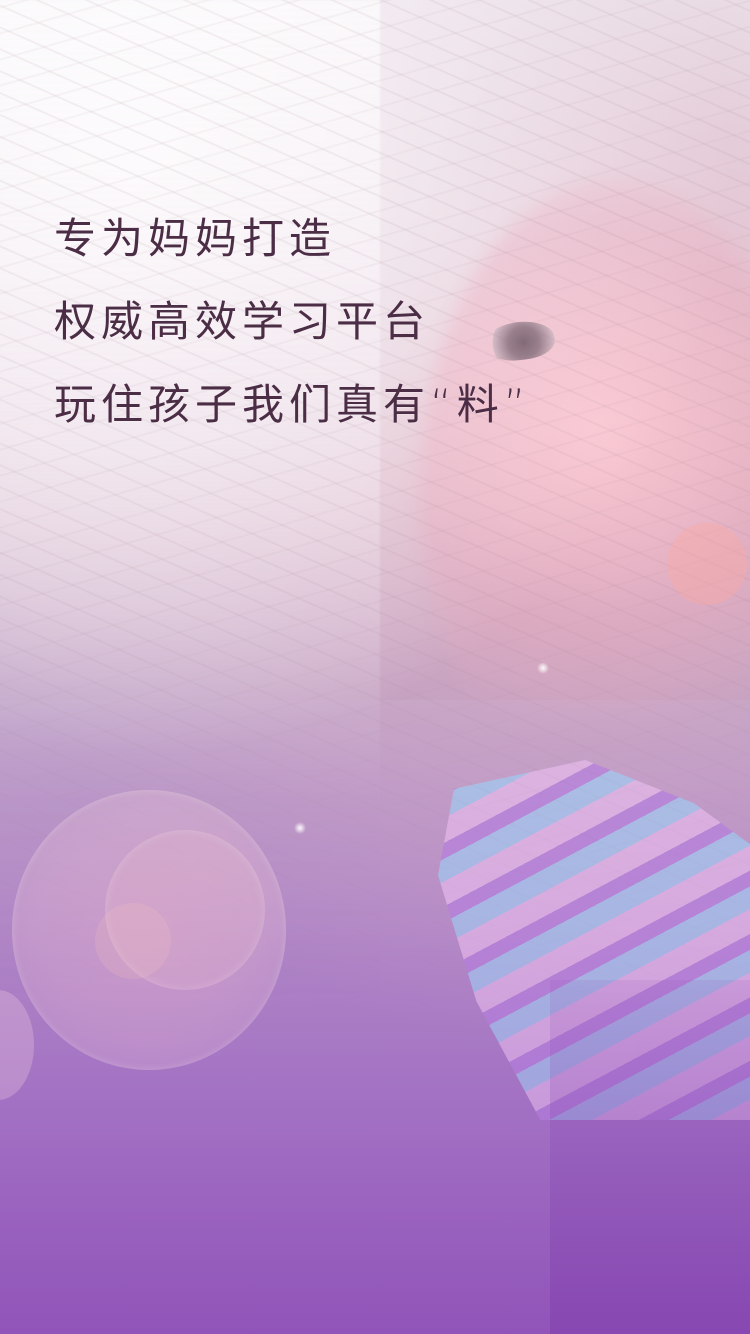 This screenshot has width=750, height=1334. I want to click on headline-line-3: 玩住孩子我们真有“料”, so click(292, 404).